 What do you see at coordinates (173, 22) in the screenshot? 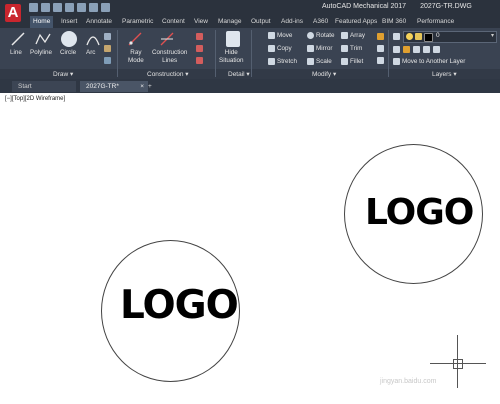
I see `tab-content: Content` at bounding box center [173, 22].